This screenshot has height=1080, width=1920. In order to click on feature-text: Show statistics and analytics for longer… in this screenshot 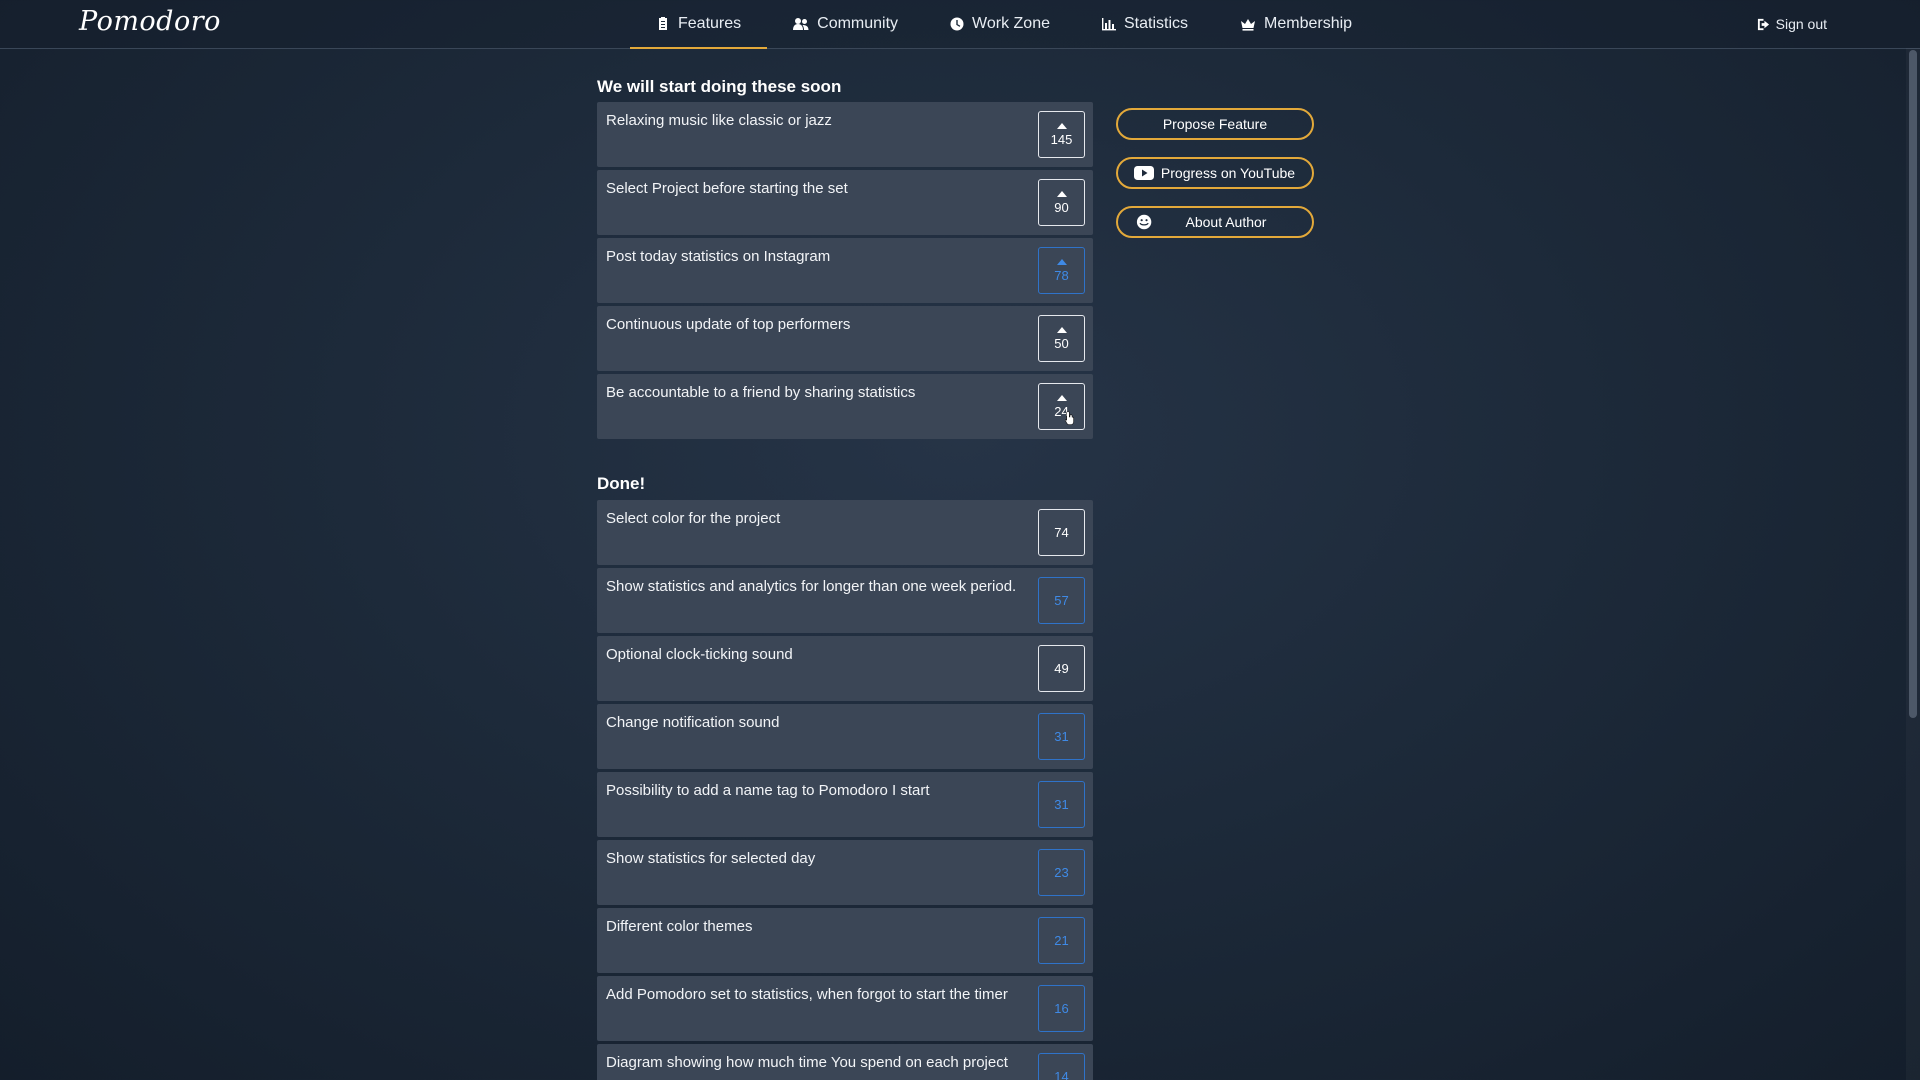, I will do `click(811, 586)`.